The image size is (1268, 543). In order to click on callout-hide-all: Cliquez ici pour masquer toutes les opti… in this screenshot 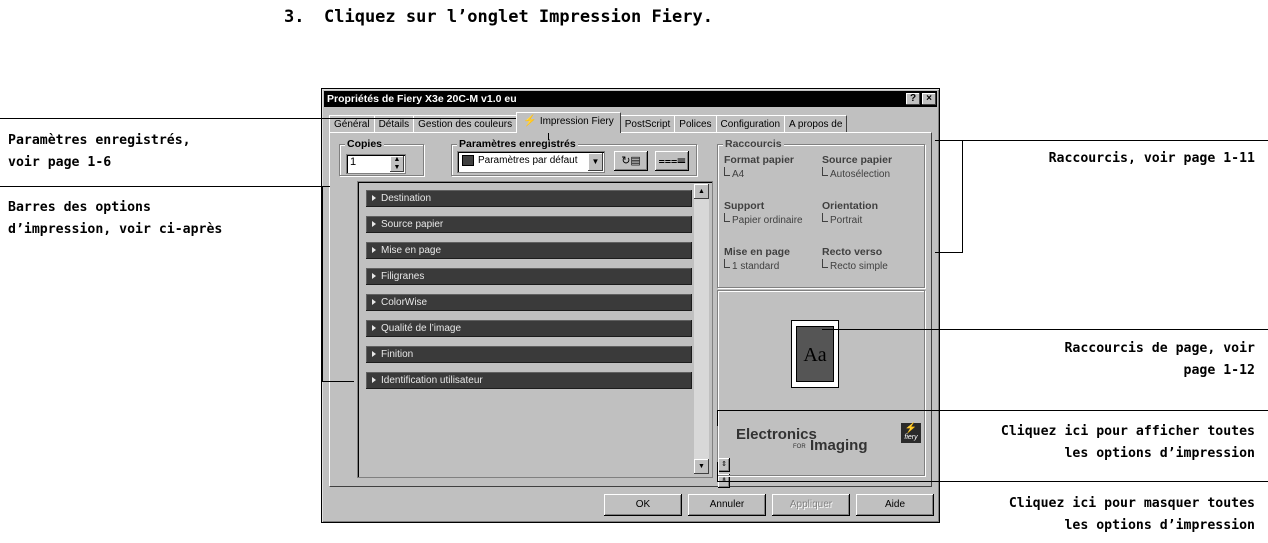, I will do `click(1132, 515)`.